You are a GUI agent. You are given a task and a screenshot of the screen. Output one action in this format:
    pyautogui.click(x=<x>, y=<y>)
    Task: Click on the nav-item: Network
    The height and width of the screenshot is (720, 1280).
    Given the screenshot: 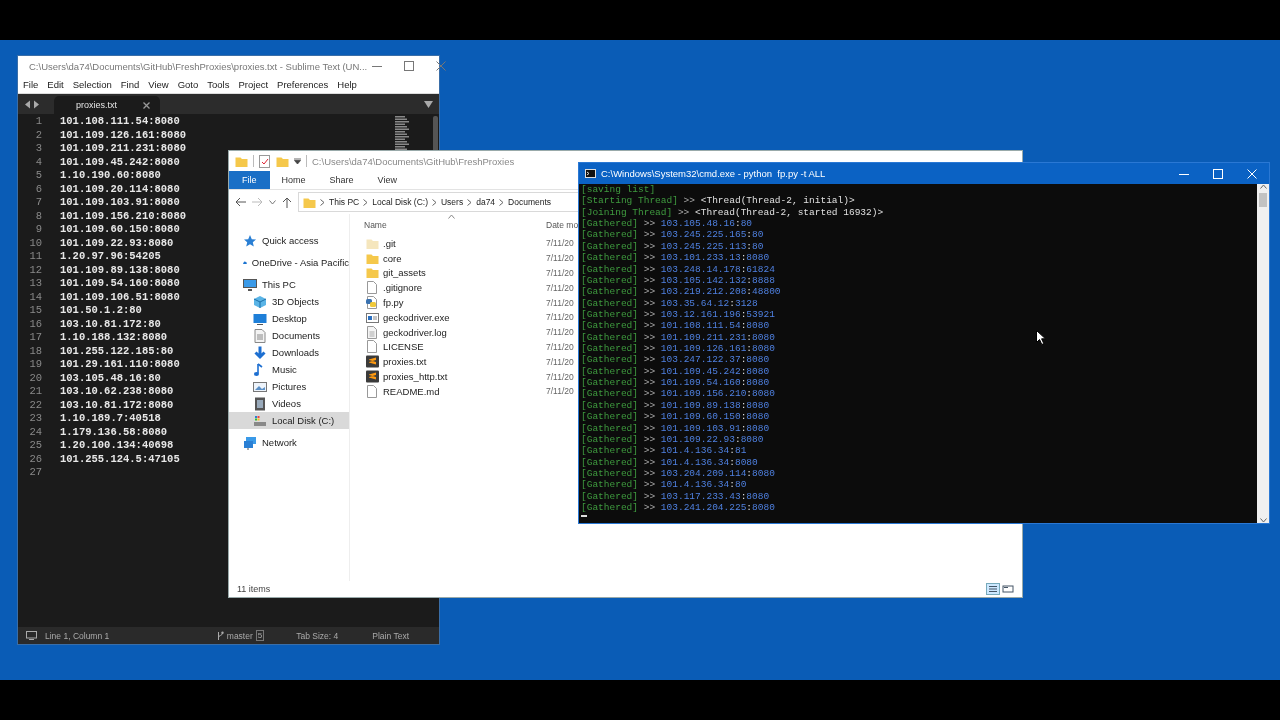 What is the action you would take?
    pyautogui.click(x=289, y=442)
    